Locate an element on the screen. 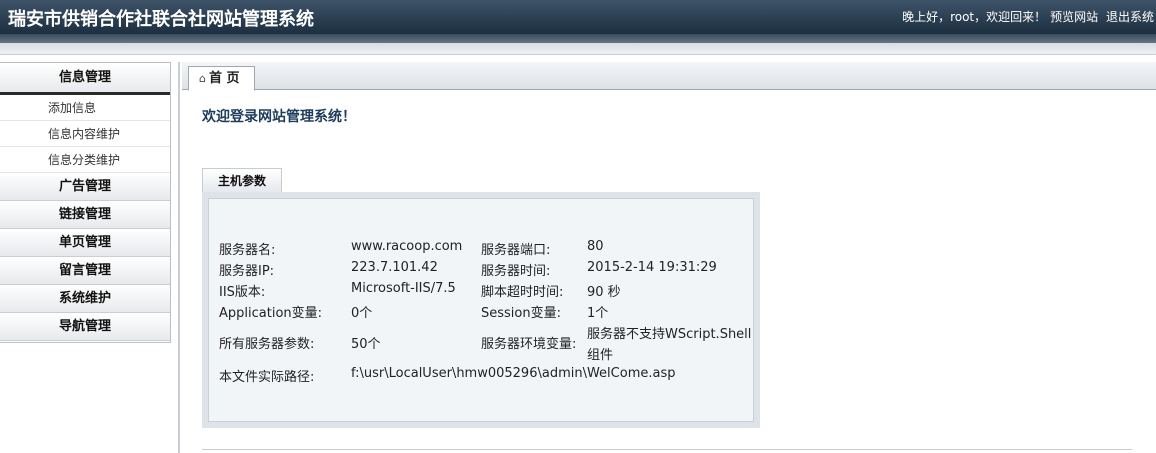 The height and width of the screenshot is (453, 1156). menu-section-system: 系统维护 is located at coordinates (85, 299).